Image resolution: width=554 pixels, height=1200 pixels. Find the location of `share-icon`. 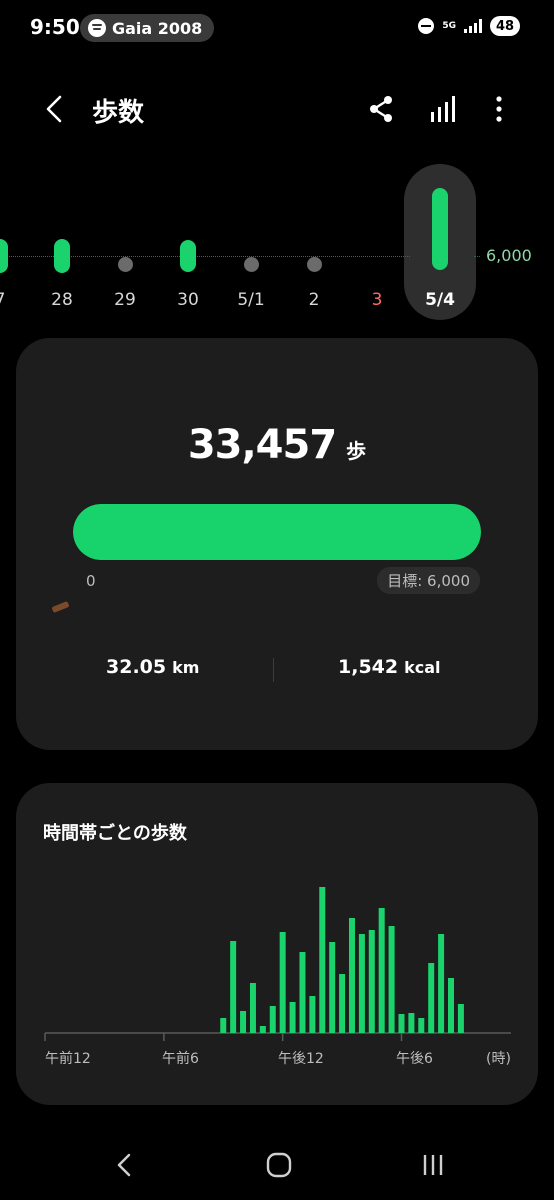

share-icon is located at coordinates (381, 109).